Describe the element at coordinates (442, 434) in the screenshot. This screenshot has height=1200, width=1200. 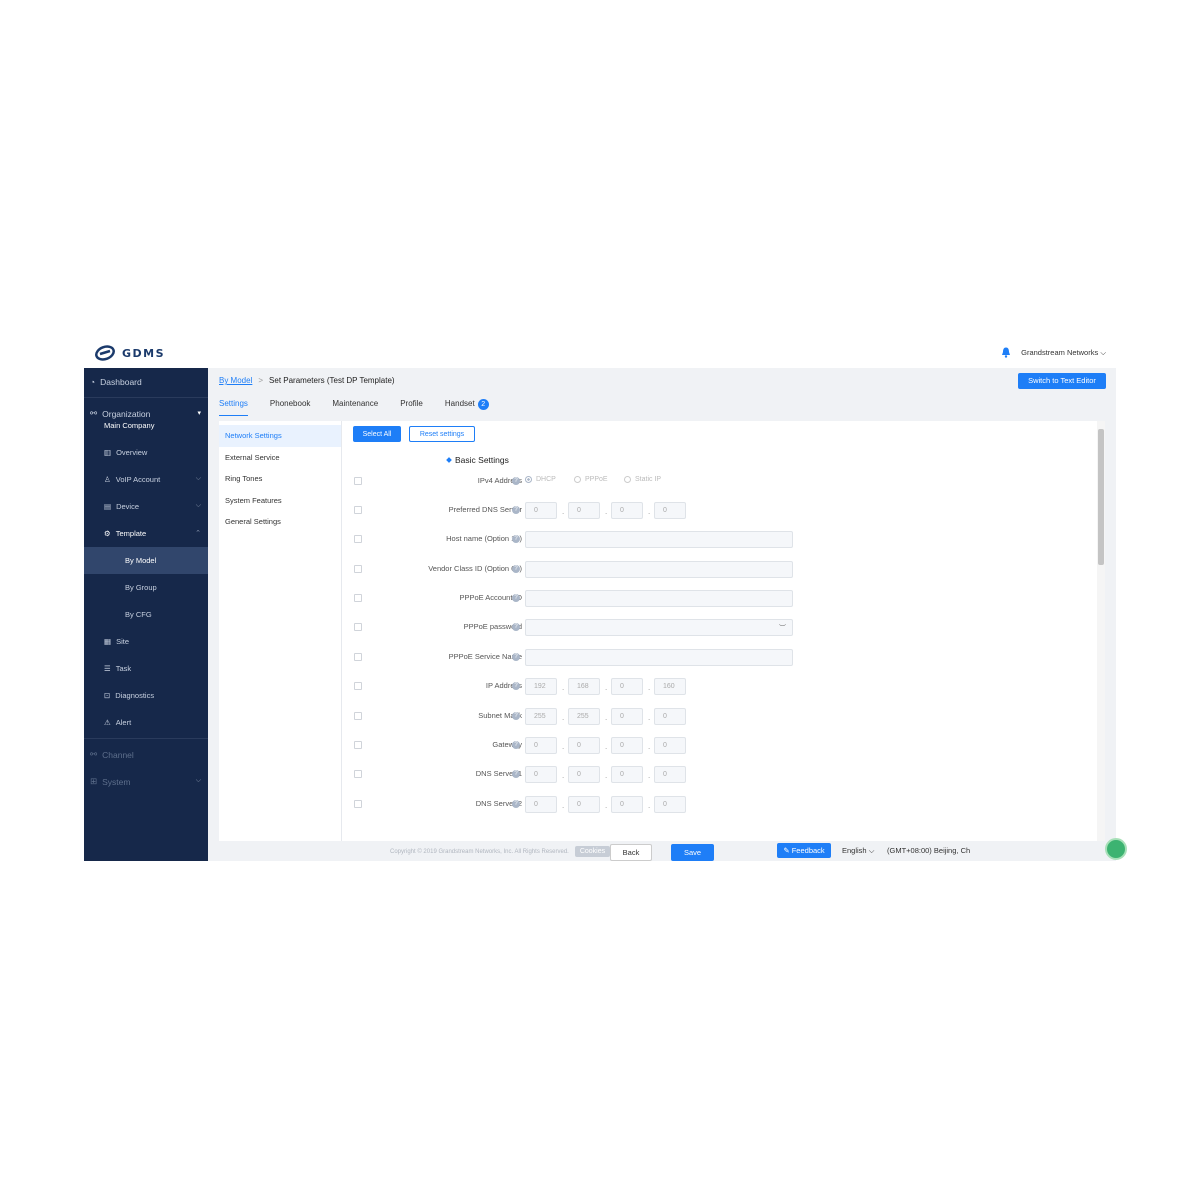
I see `reset-settings-button: Reset settings` at that location.